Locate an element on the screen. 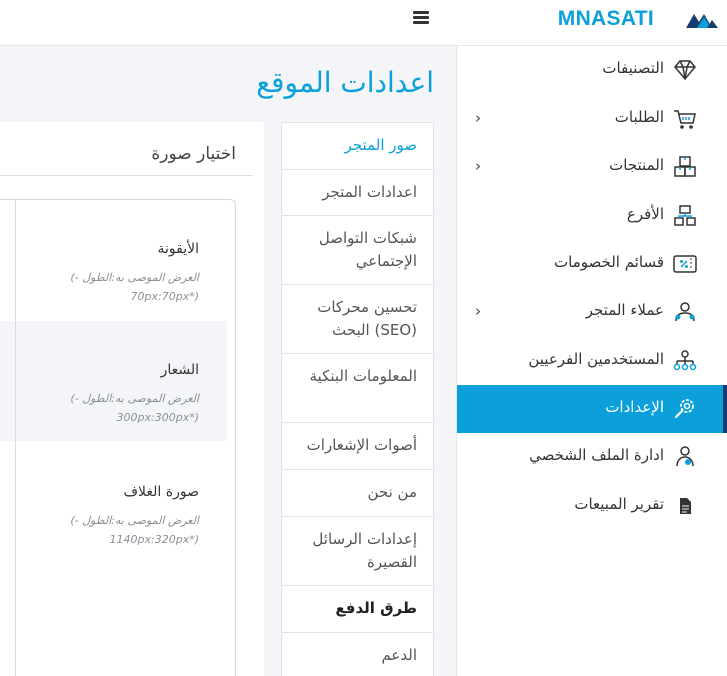  sidebar-item-settings: الإعدادات is located at coordinates (592, 409).